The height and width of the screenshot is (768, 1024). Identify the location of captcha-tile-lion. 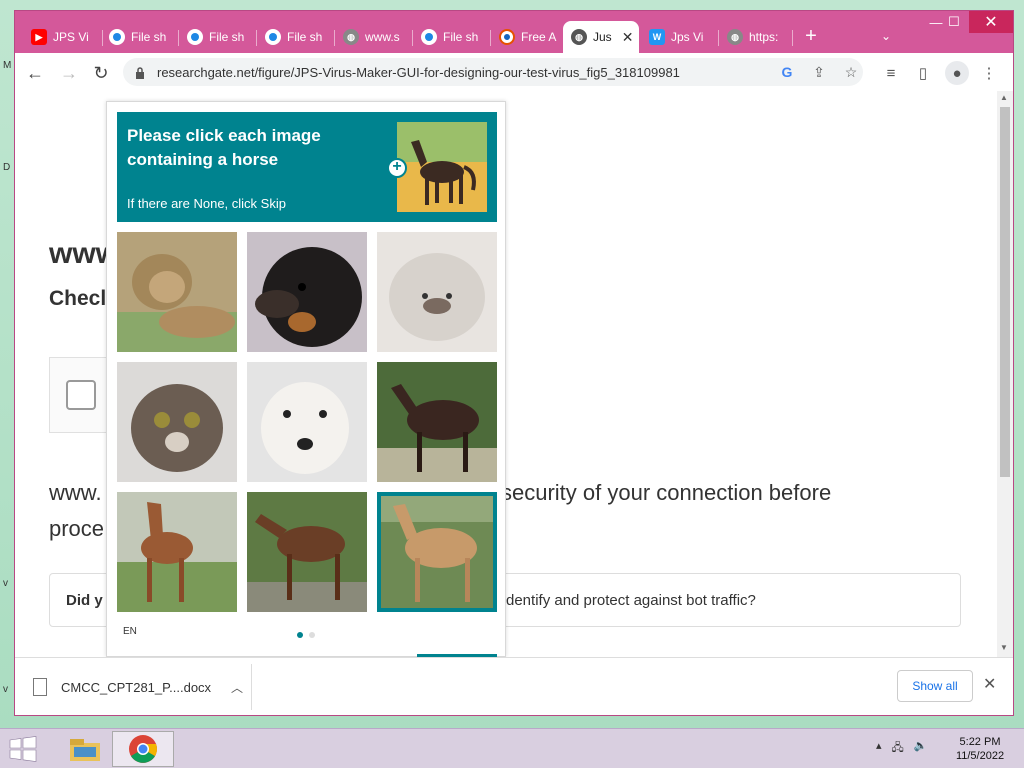
(177, 292).